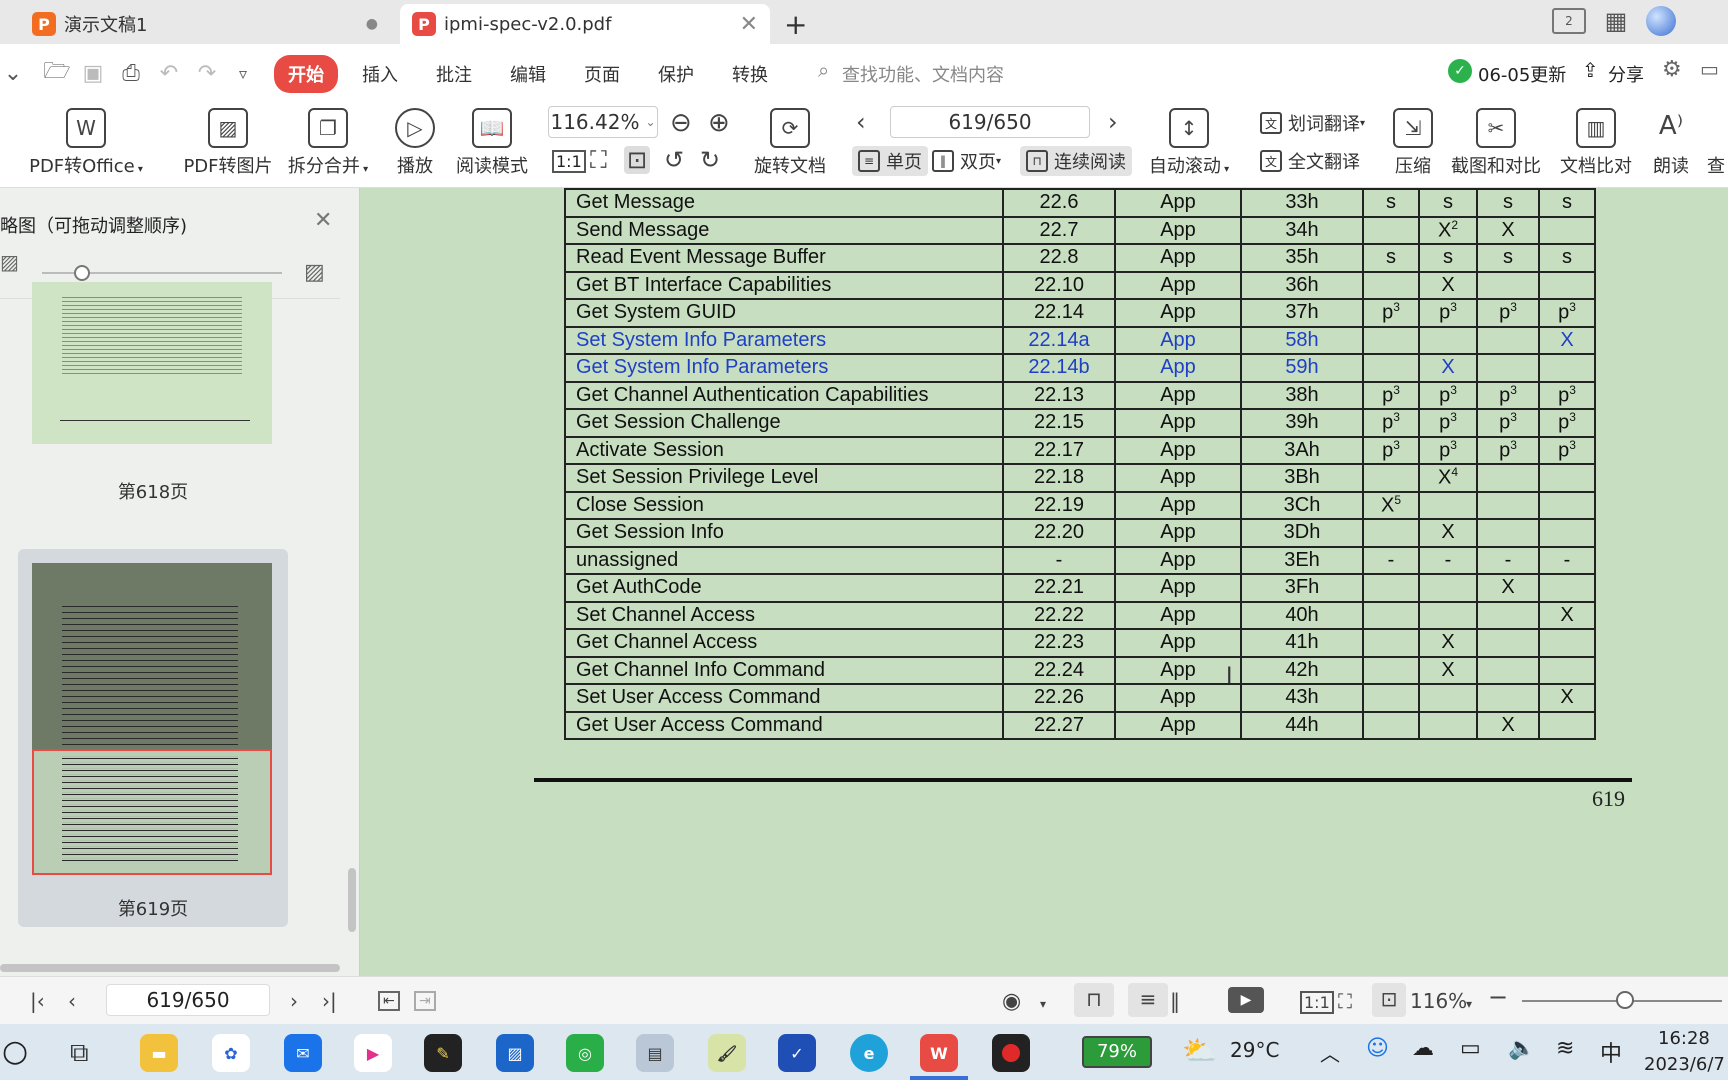  Describe the element at coordinates (1011, 1001) in the screenshot. I see `eye-care-icon: ◉` at that location.